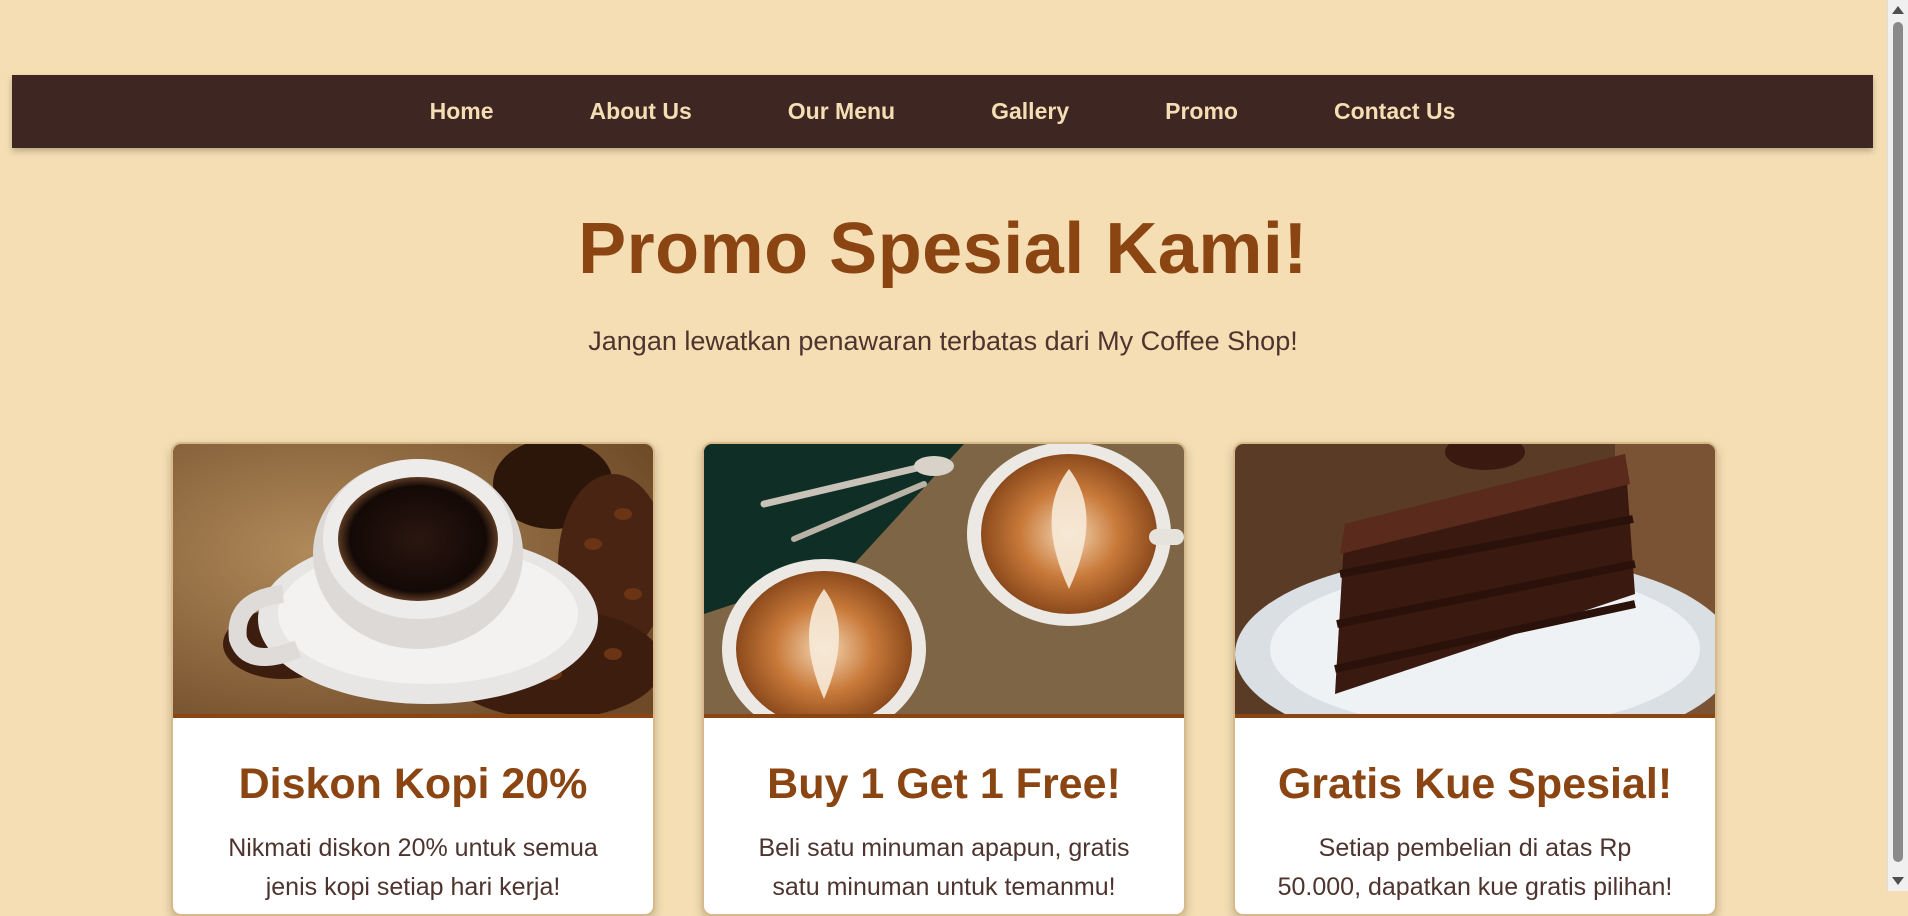  I want to click on scroll-down-arrow-icon, so click(1898, 881).